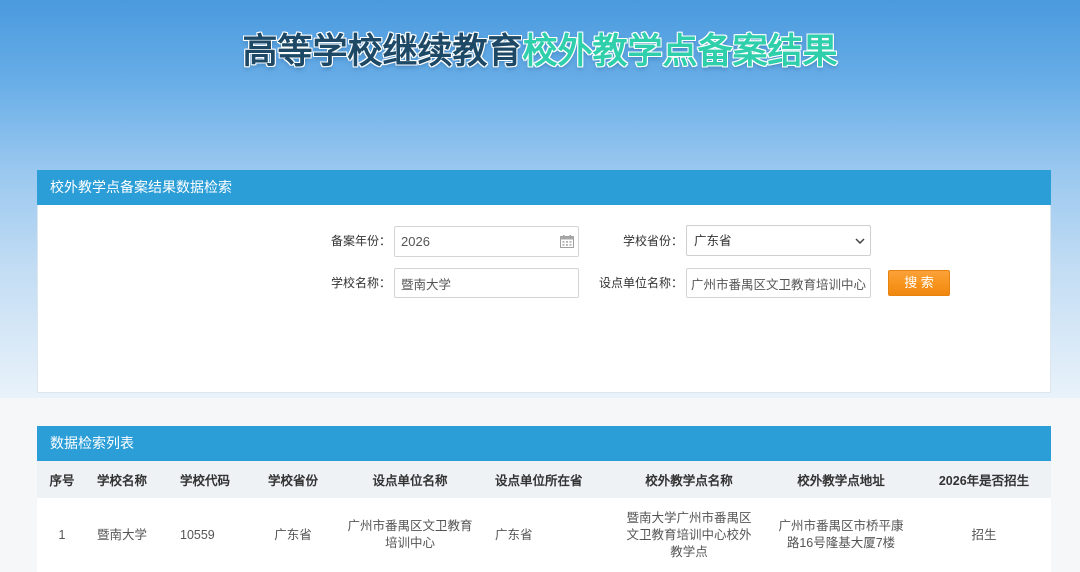  Describe the element at coordinates (919, 283) in the screenshot. I see `search-button: 搜 索` at that location.